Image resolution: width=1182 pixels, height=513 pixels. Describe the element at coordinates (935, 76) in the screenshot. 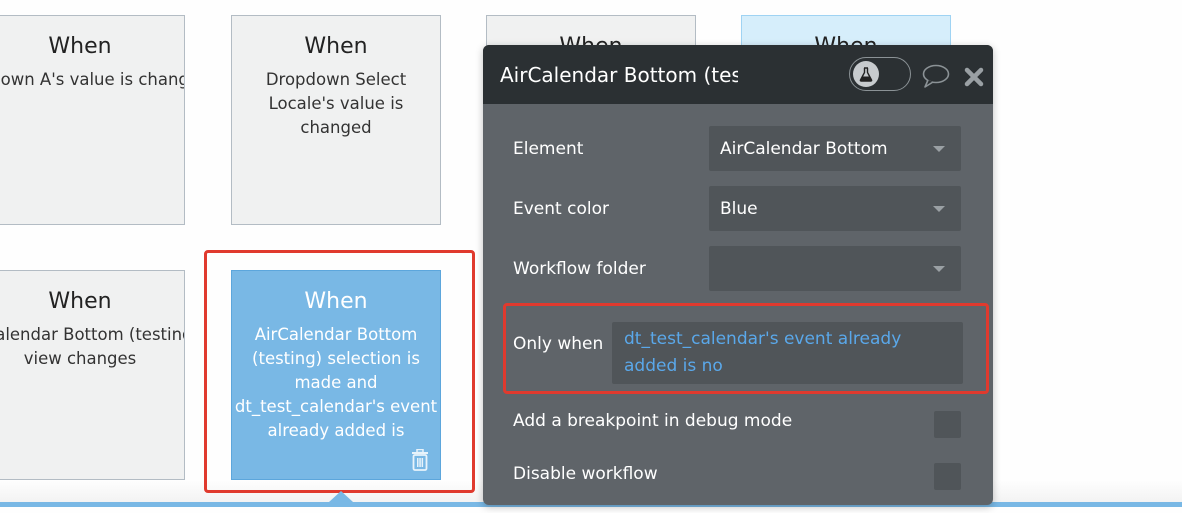

I see `comment-icon` at that location.